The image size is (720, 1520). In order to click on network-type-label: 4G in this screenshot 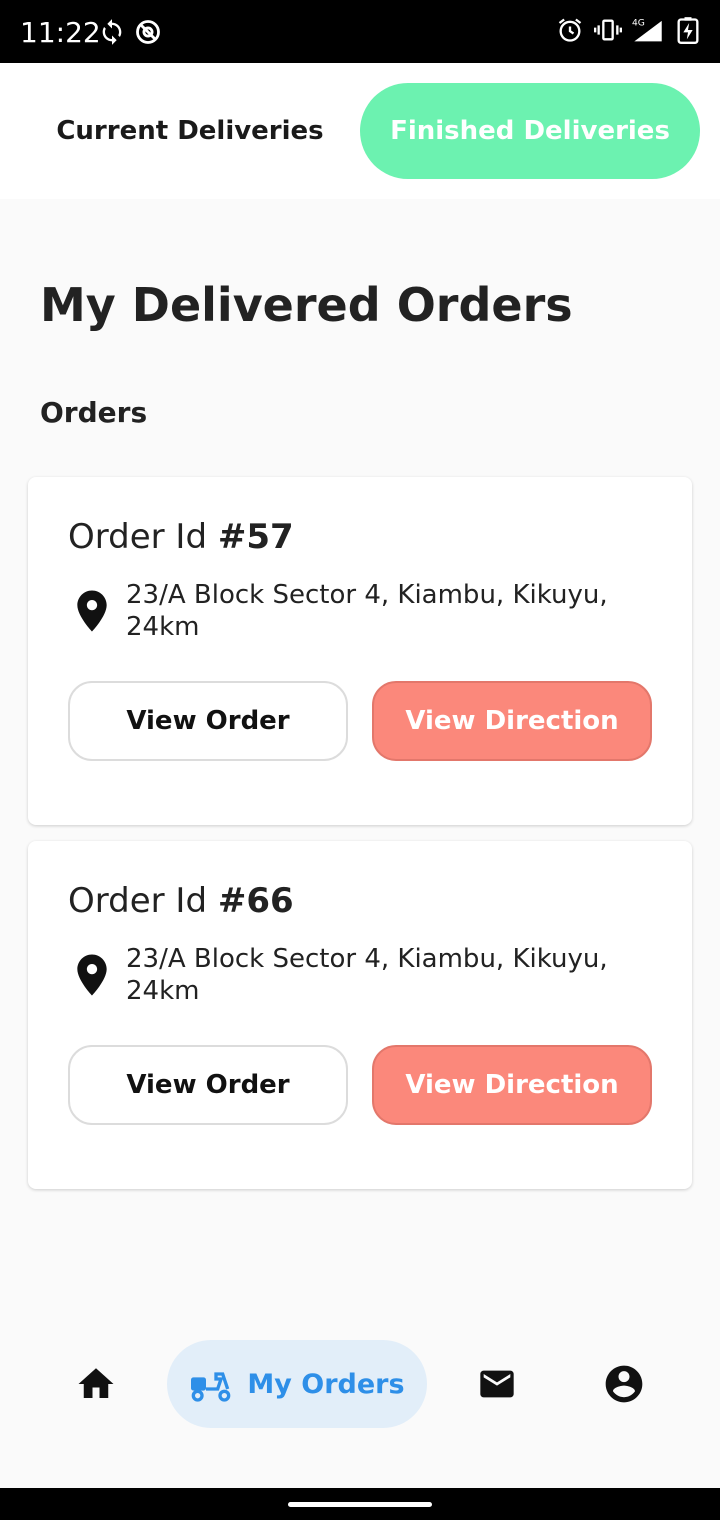, I will do `click(638, 23)`.